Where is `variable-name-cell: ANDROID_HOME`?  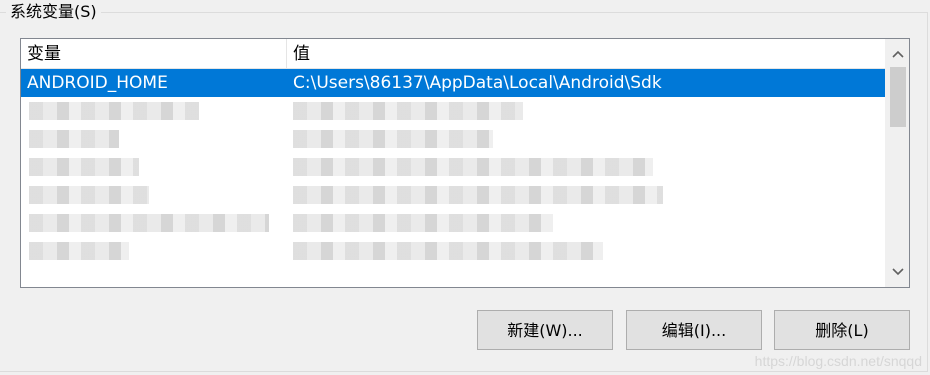 variable-name-cell: ANDROID_HOME is located at coordinates (97, 83).